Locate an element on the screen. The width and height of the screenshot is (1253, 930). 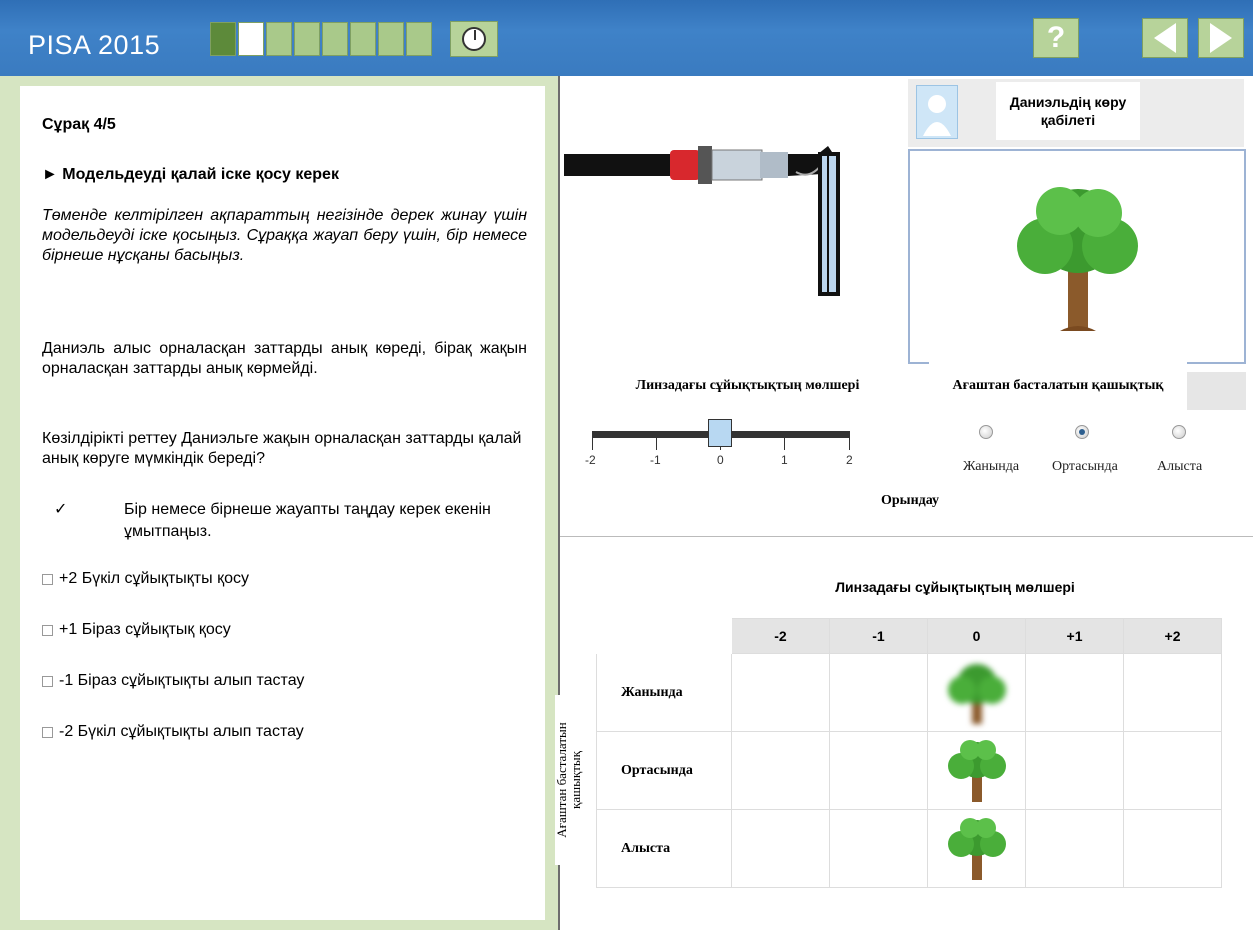
distance-radio-near is located at coordinates (986, 432).